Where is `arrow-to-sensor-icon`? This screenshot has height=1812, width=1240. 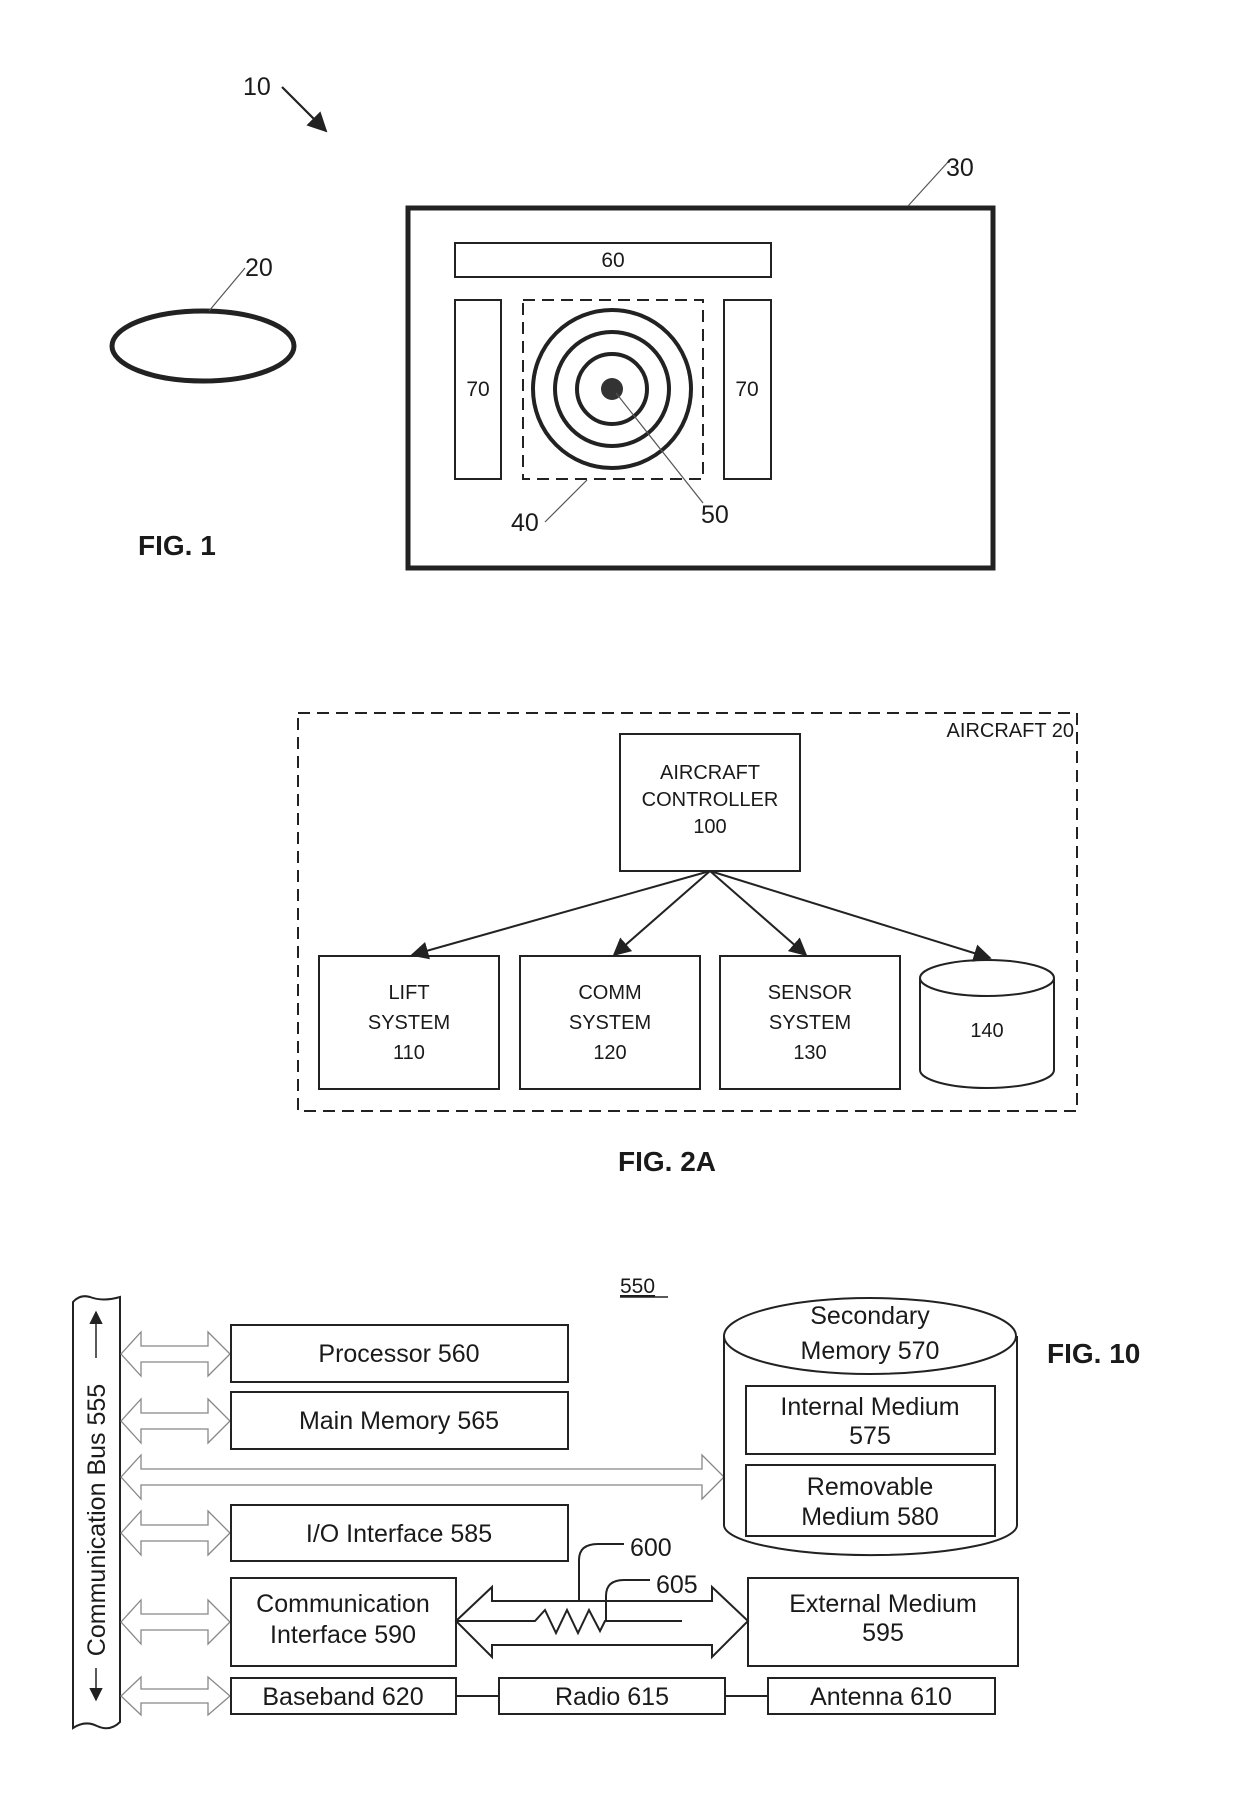 arrow-to-sensor-icon is located at coordinates (758, 913).